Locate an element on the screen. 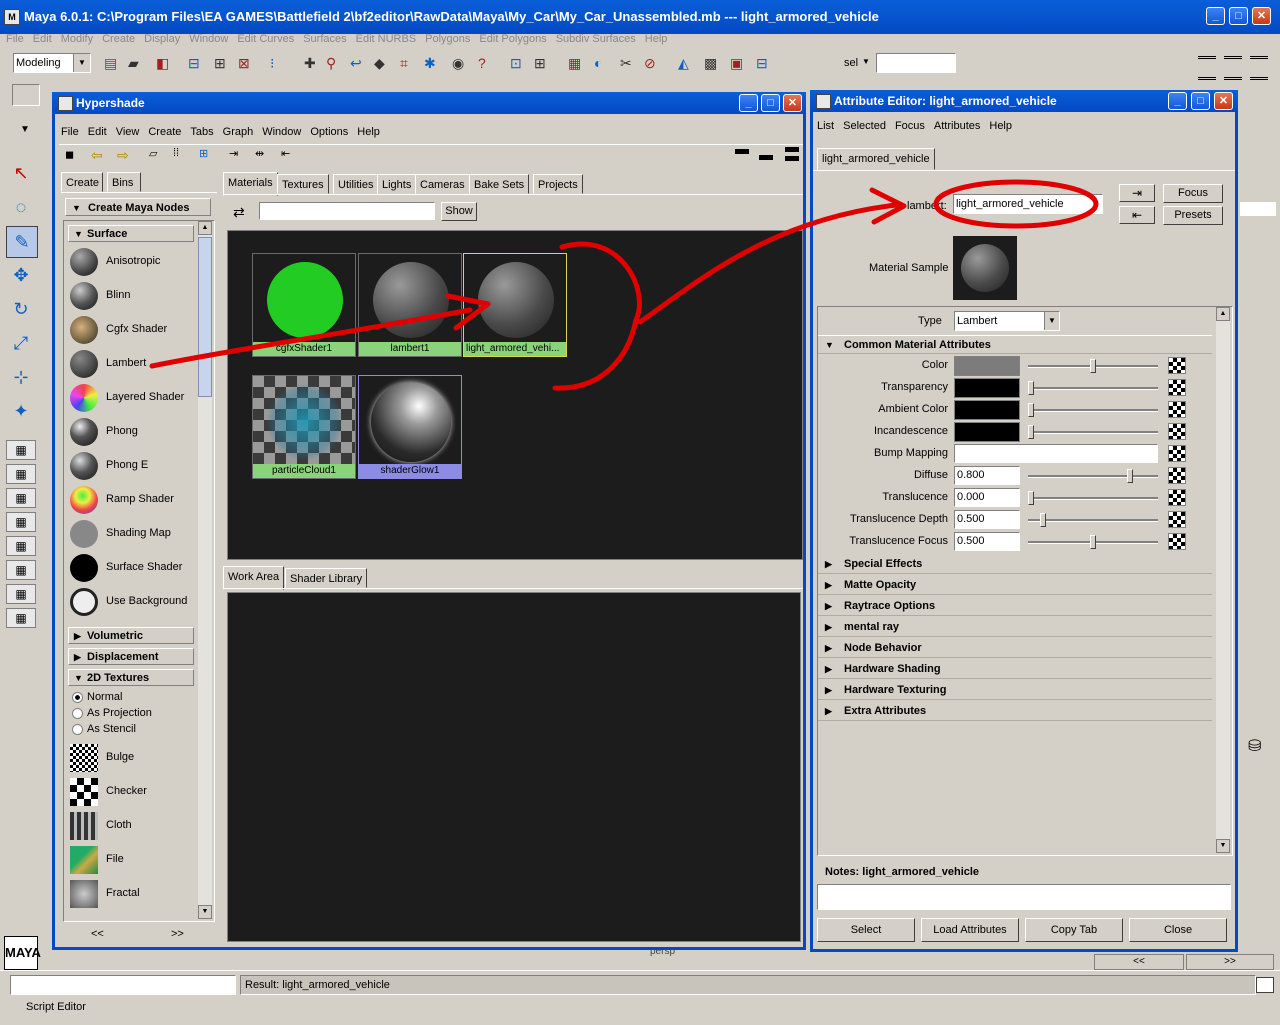 The height and width of the screenshot is (1025, 1280). command-input is located at coordinates (123, 985).